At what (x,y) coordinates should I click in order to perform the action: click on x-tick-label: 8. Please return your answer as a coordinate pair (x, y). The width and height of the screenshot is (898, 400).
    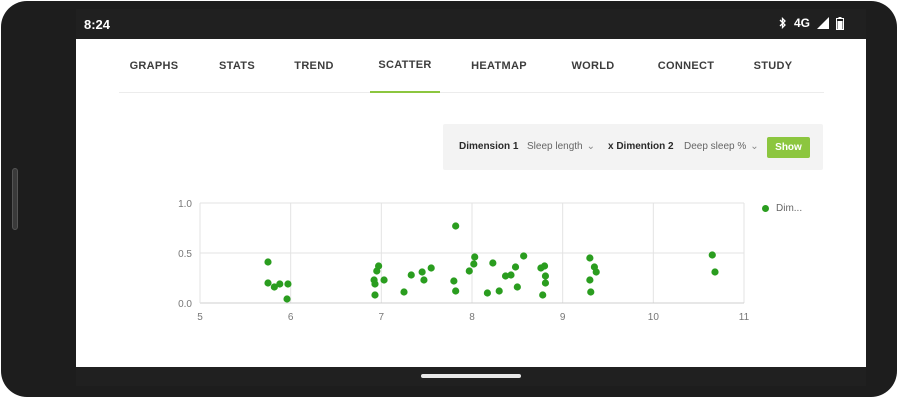
    Looking at the image, I should click on (472, 317).